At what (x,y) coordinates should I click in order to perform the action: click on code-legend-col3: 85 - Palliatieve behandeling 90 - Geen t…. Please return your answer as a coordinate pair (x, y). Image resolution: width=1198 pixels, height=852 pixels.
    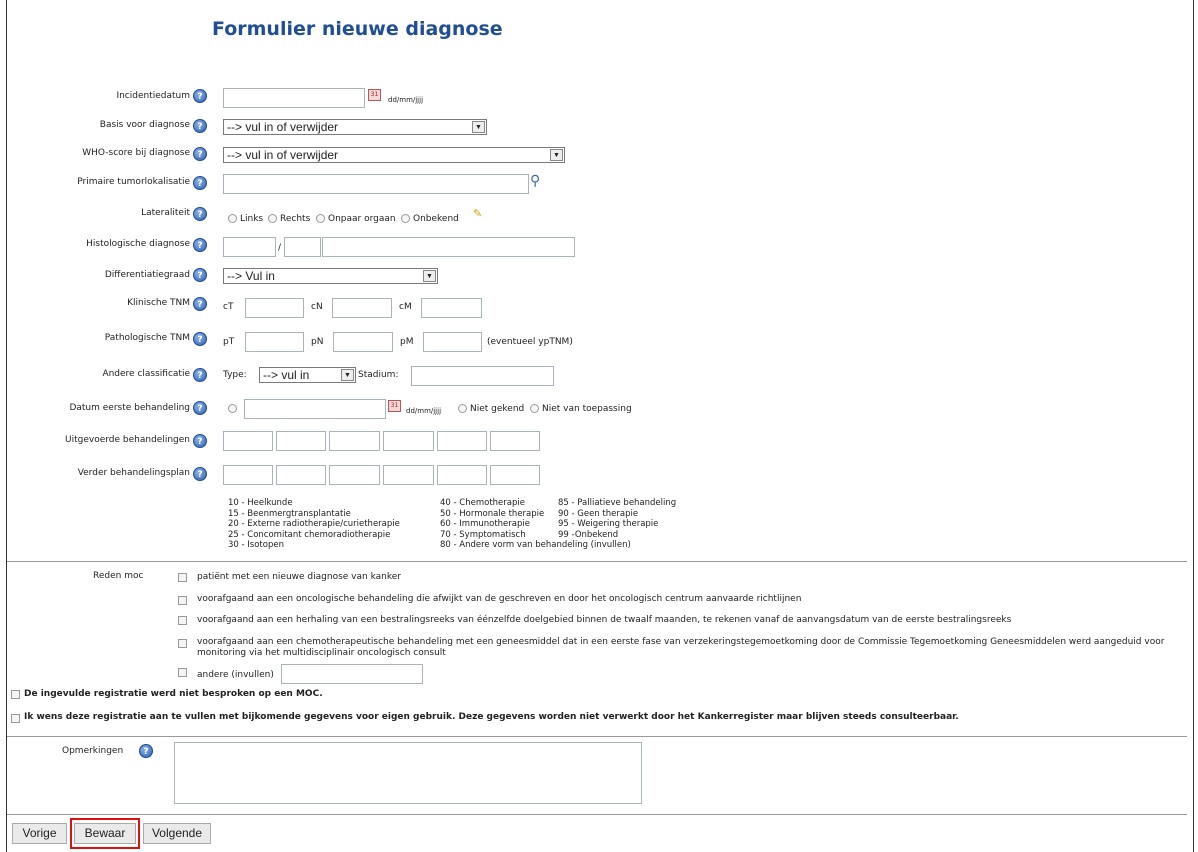
    Looking at the image, I should click on (617, 519).